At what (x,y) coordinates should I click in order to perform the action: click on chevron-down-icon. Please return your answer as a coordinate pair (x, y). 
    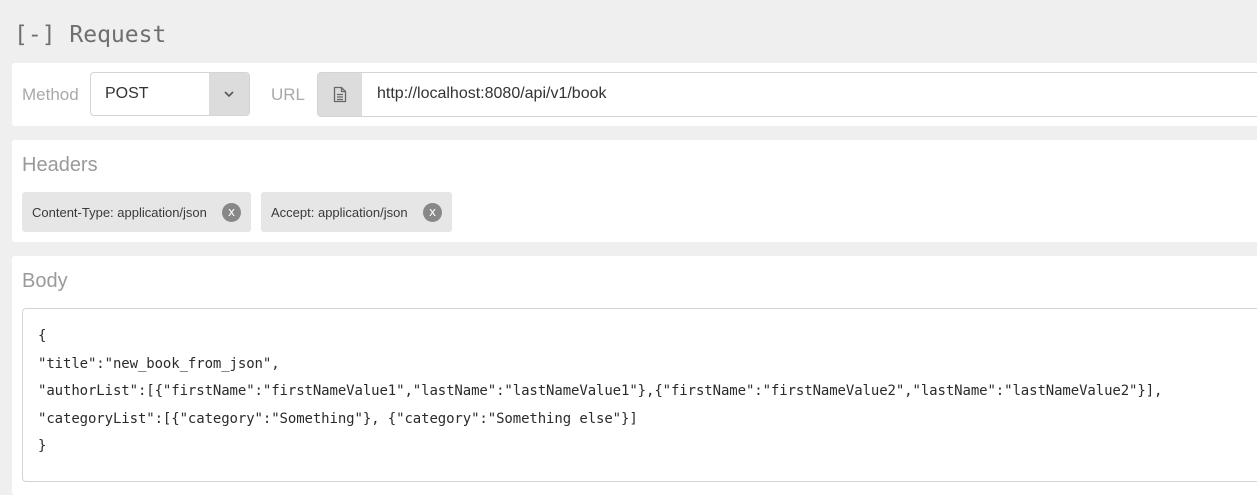
    Looking at the image, I should click on (229, 94).